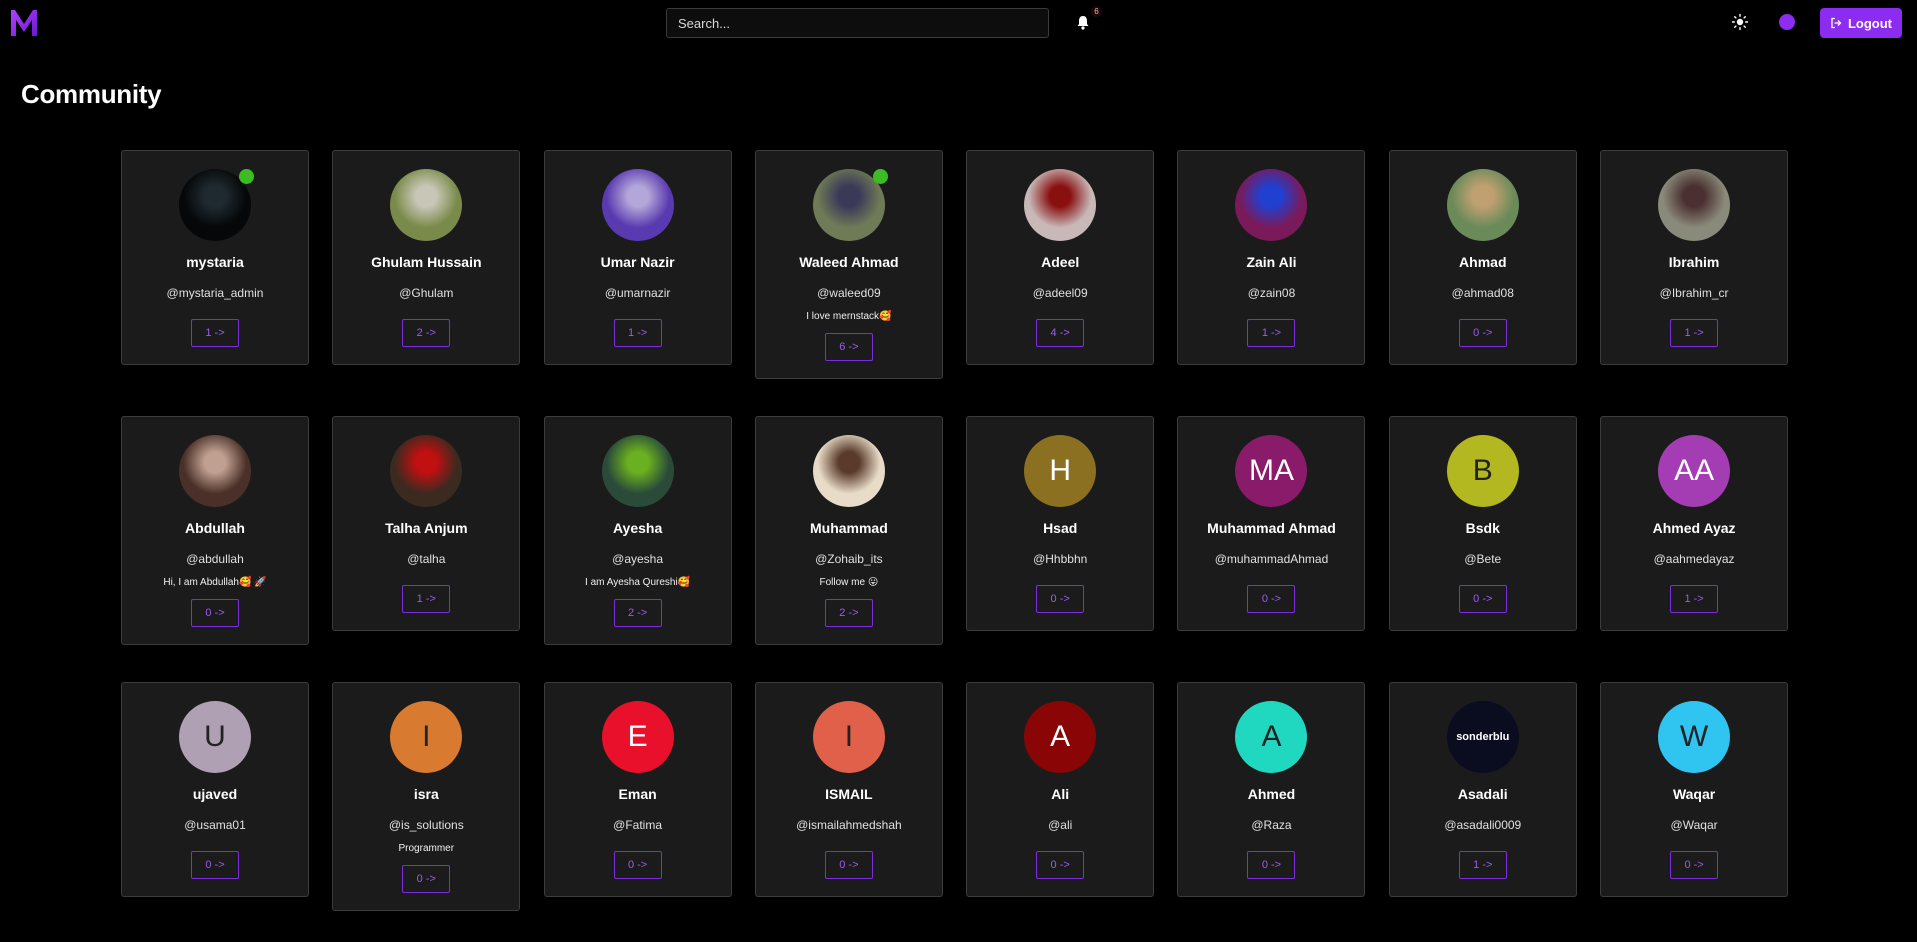 Image resolution: width=1917 pixels, height=942 pixels. Describe the element at coordinates (1482, 737) in the screenshot. I see `user-avatar: sonderblu` at that location.